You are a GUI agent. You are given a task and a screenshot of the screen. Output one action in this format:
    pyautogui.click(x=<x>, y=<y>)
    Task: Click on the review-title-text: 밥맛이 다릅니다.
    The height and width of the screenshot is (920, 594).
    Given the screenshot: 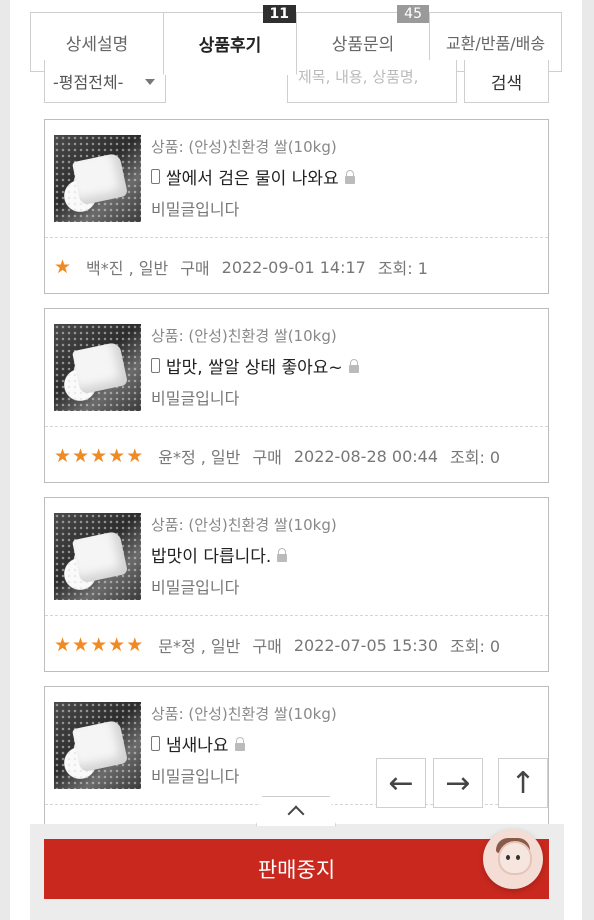 What is the action you would take?
    pyautogui.click(x=211, y=557)
    